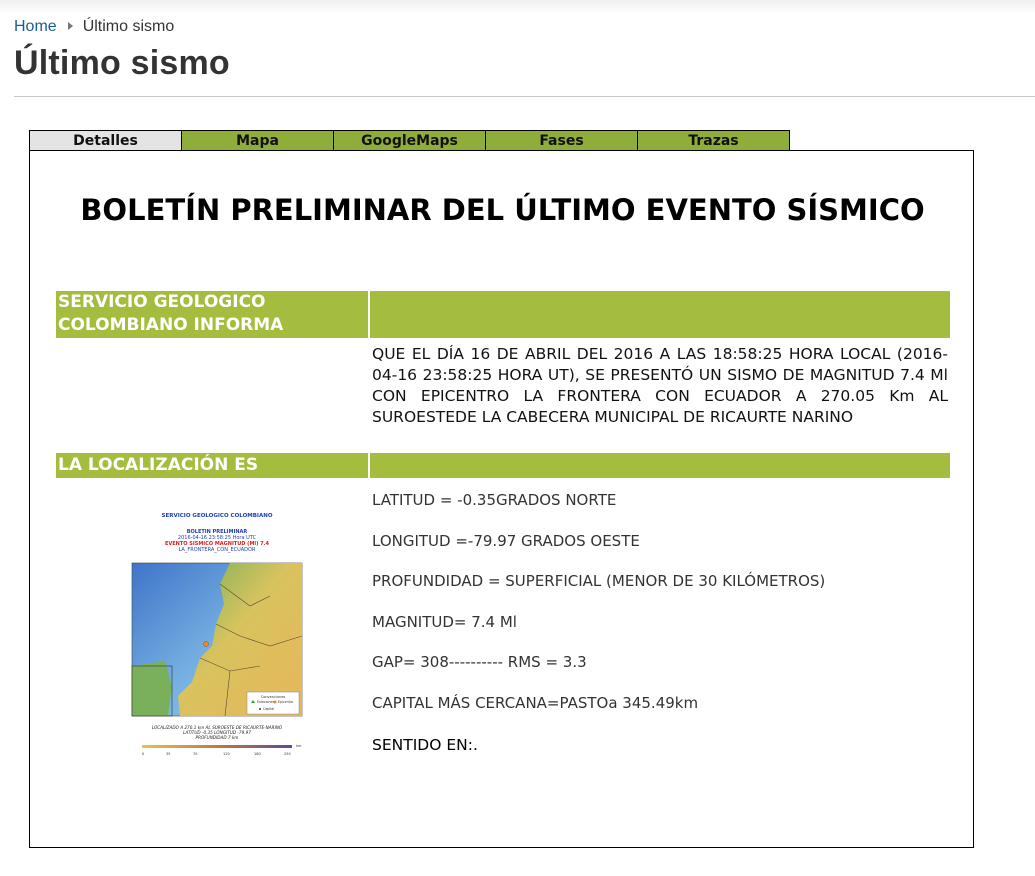 The image size is (1035, 876). What do you see at coordinates (257, 140) in the screenshot?
I see `tab-mapa: Mapa` at bounding box center [257, 140].